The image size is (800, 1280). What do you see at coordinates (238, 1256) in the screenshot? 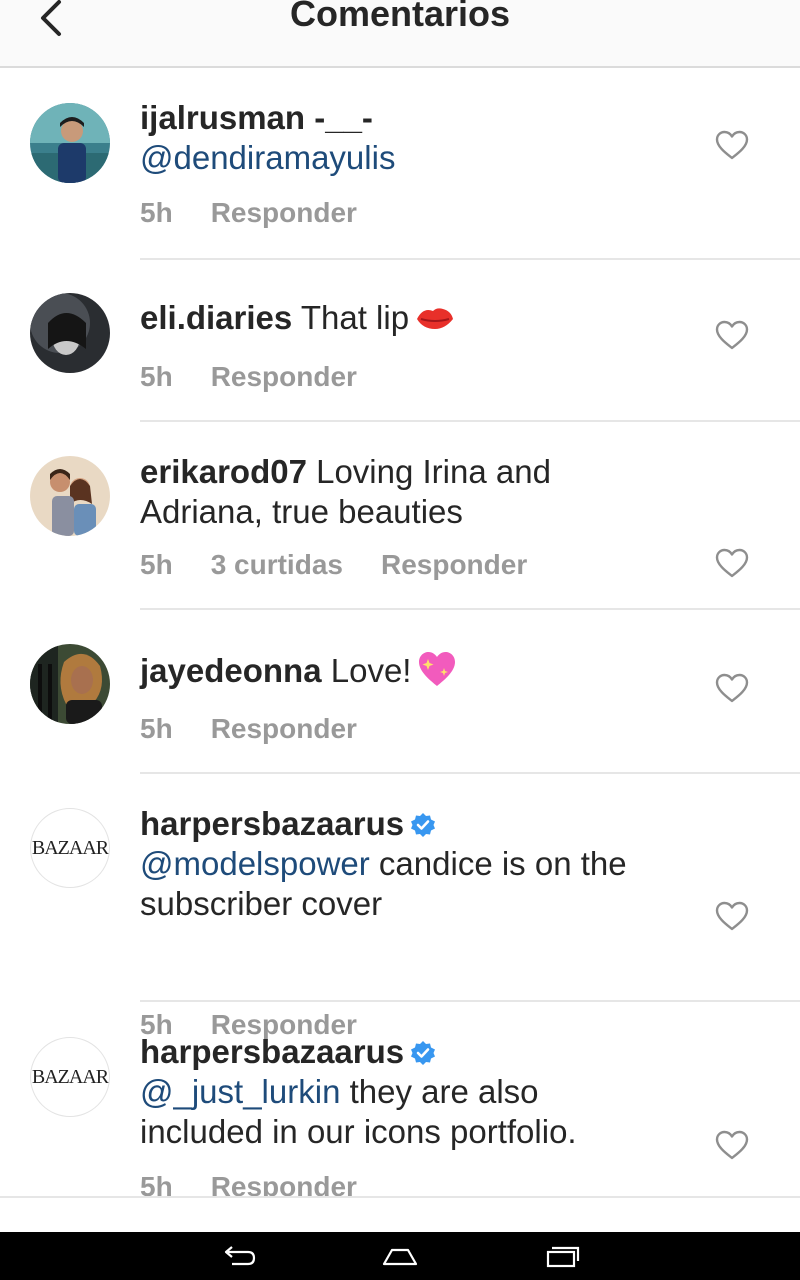
I see `android-back-icon` at bounding box center [238, 1256].